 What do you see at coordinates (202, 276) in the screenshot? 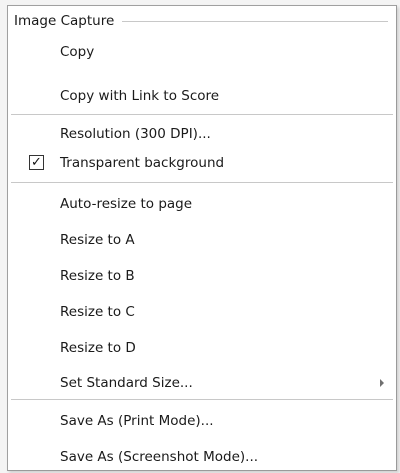
I see `menu-item-resize-to-b: Resize to B` at bounding box center [202, 276].